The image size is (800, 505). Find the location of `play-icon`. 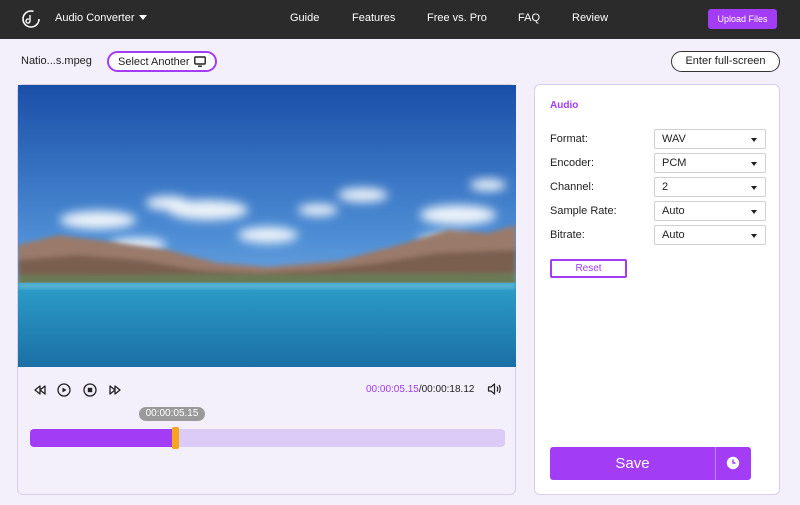

play-icon is located at coordinates (64, 390).